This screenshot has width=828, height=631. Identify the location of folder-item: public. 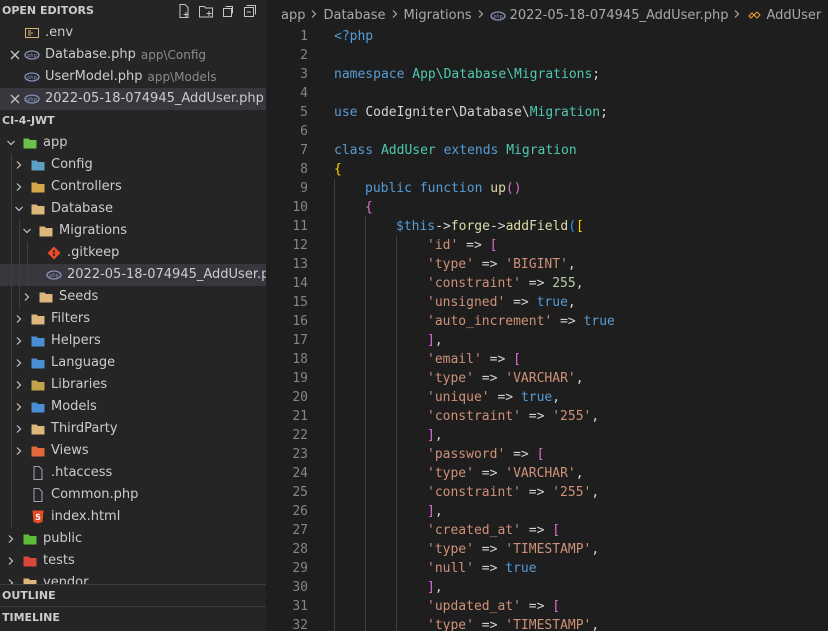
(133, 539).